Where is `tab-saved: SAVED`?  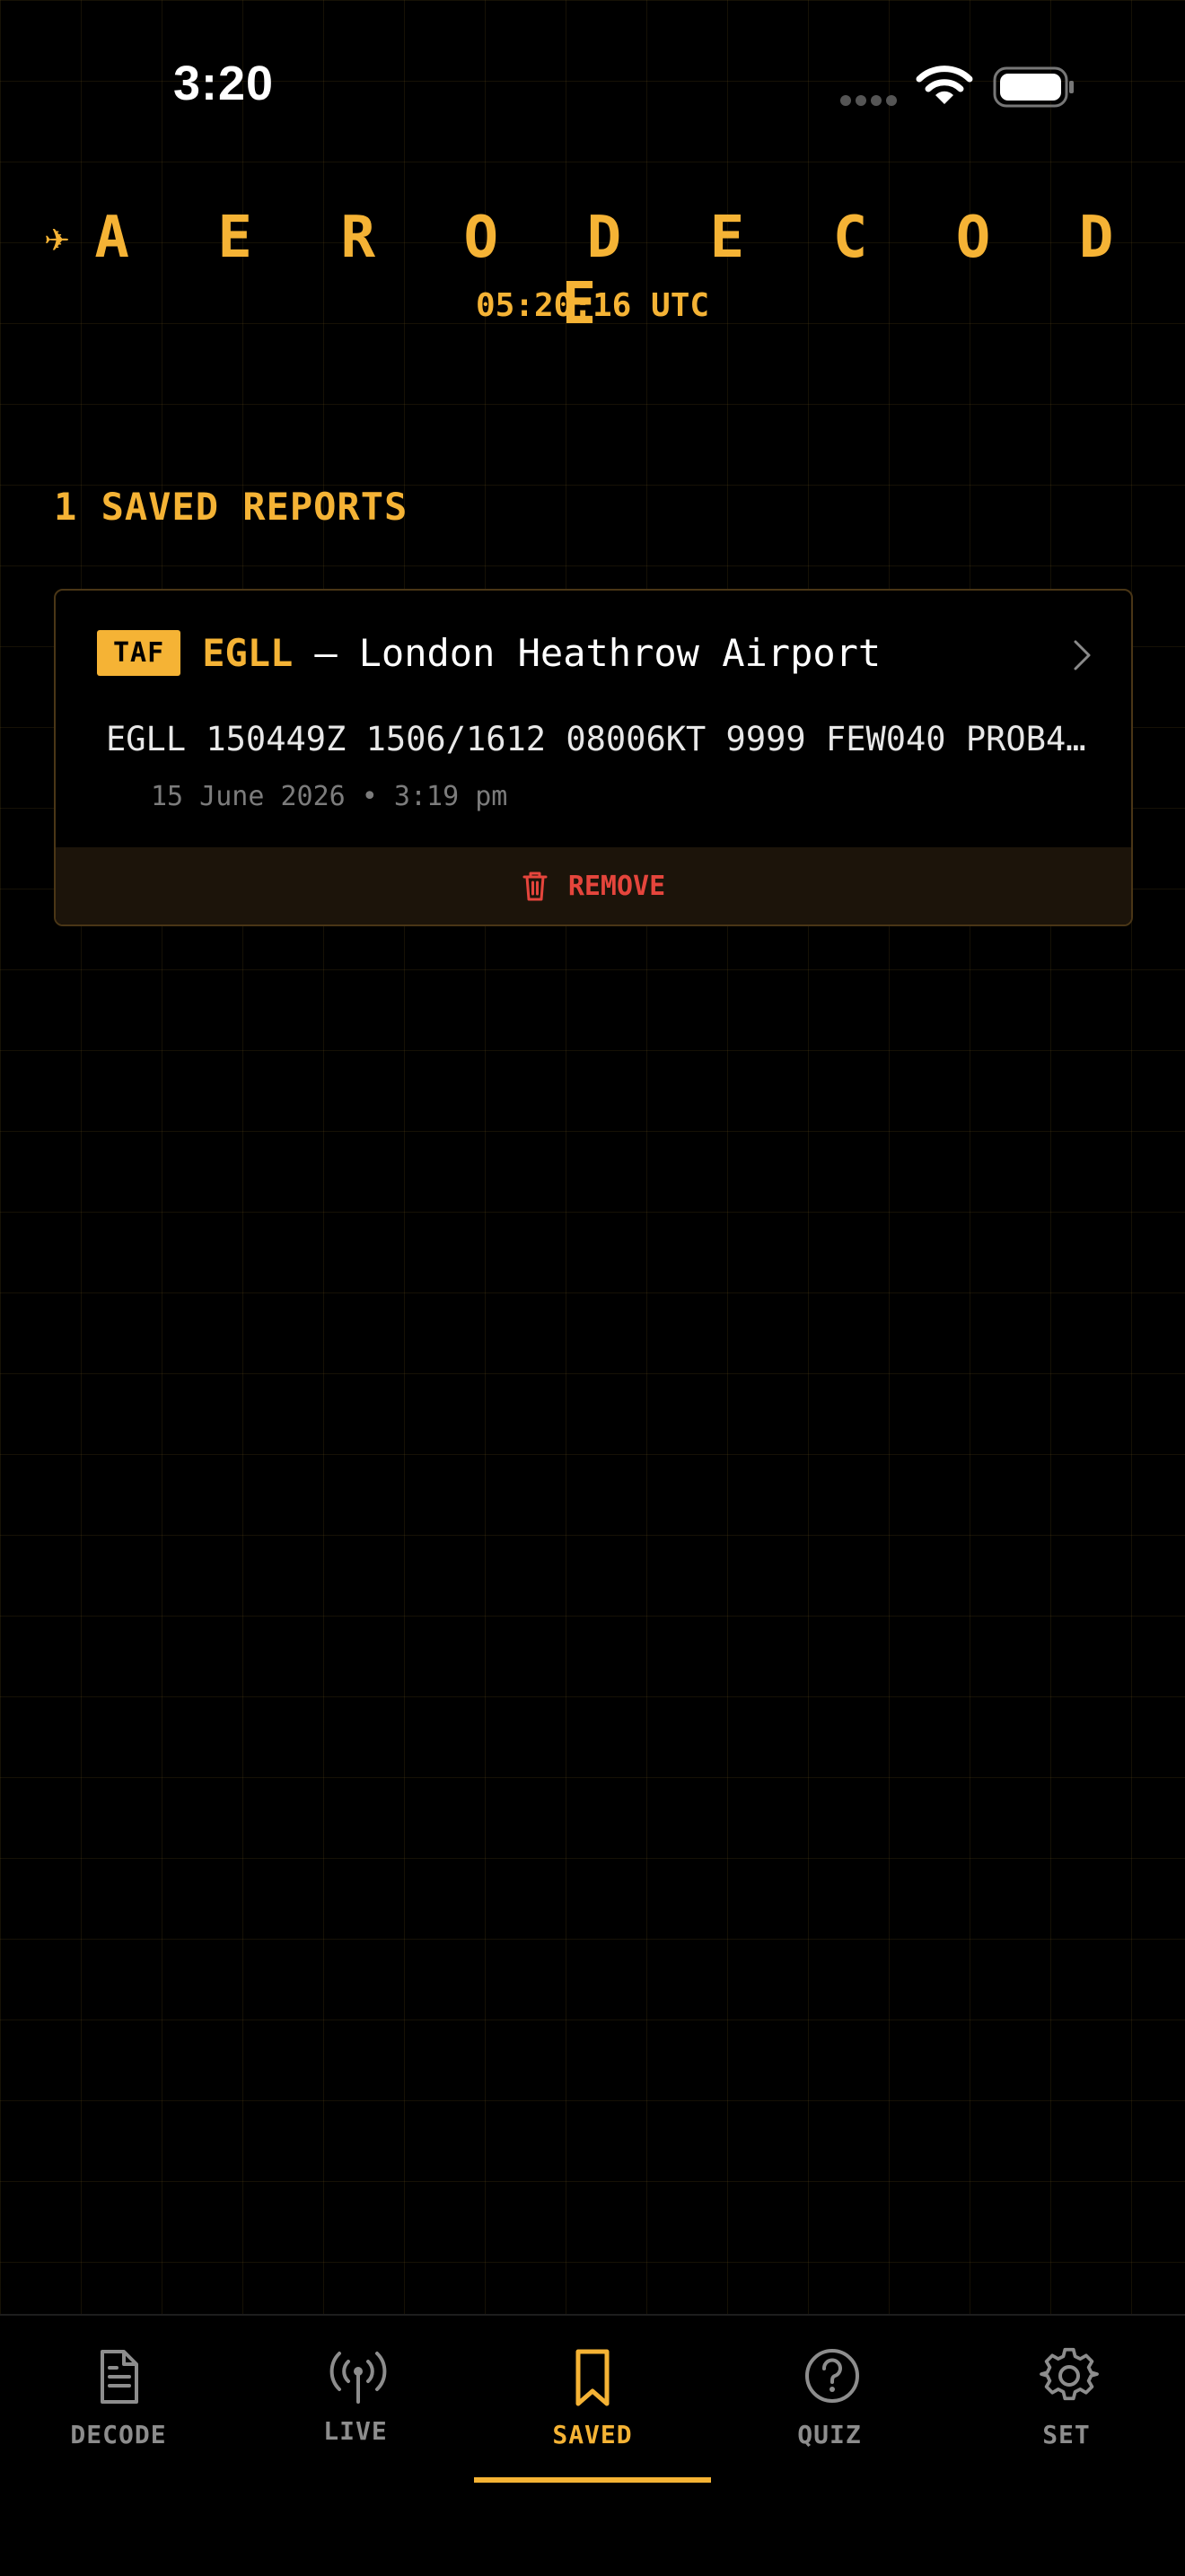
tab-saved: SAVED is located at coordinates (592, 2405).